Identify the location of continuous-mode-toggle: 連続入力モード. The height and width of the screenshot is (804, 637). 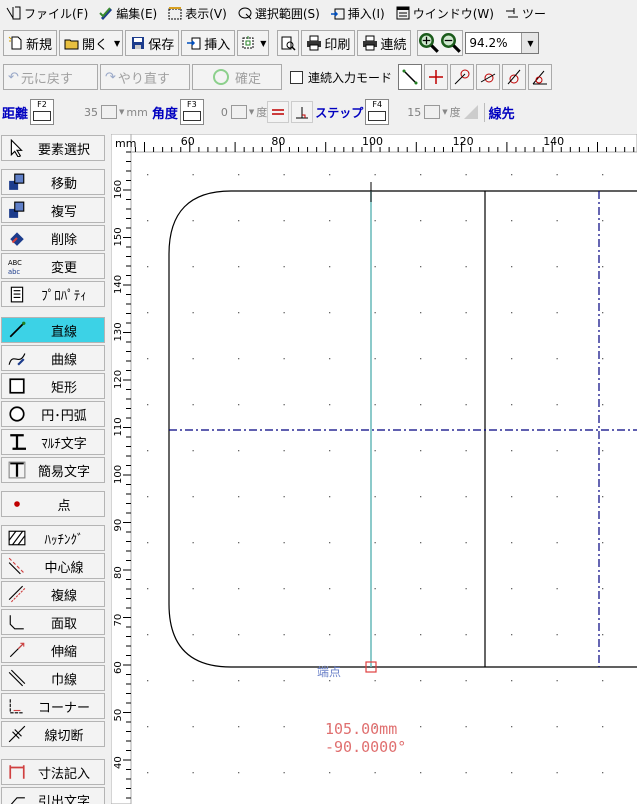
(341, 77).